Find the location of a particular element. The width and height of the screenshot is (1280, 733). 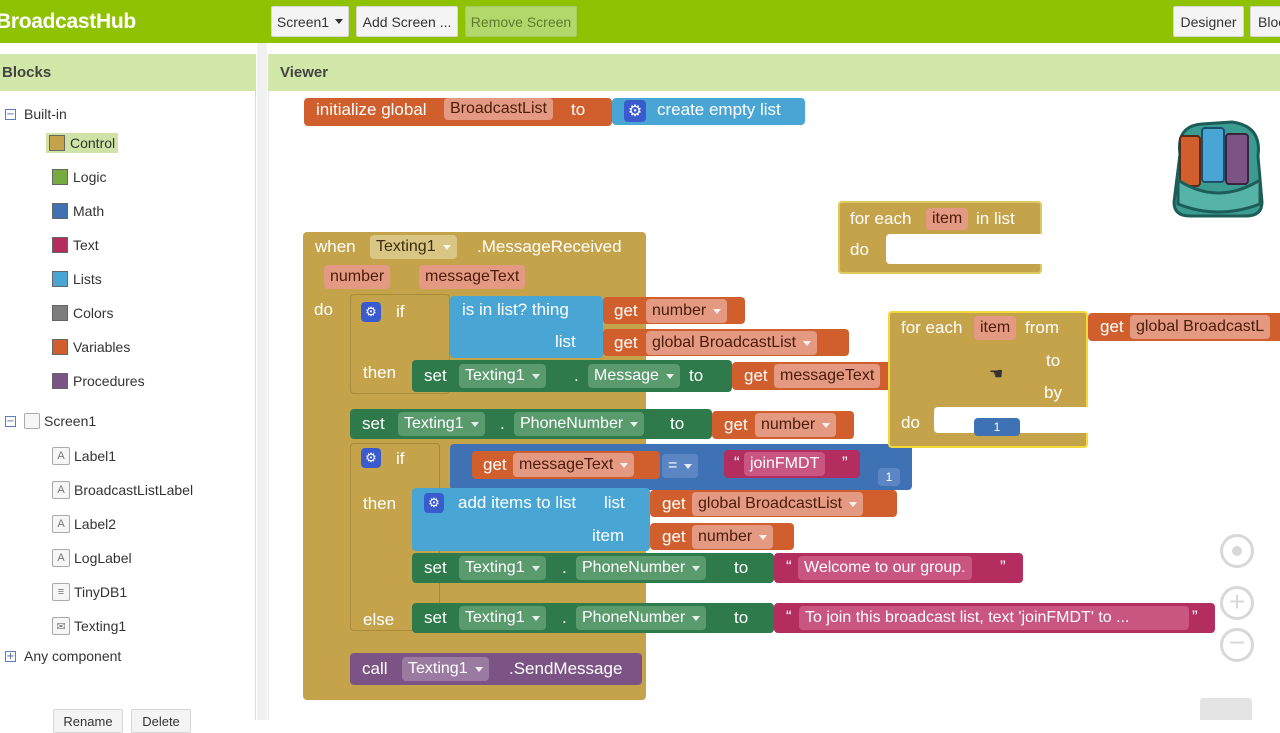

get-global-list-block-2: get global BroadcastList is located at coordinates (773, 503).